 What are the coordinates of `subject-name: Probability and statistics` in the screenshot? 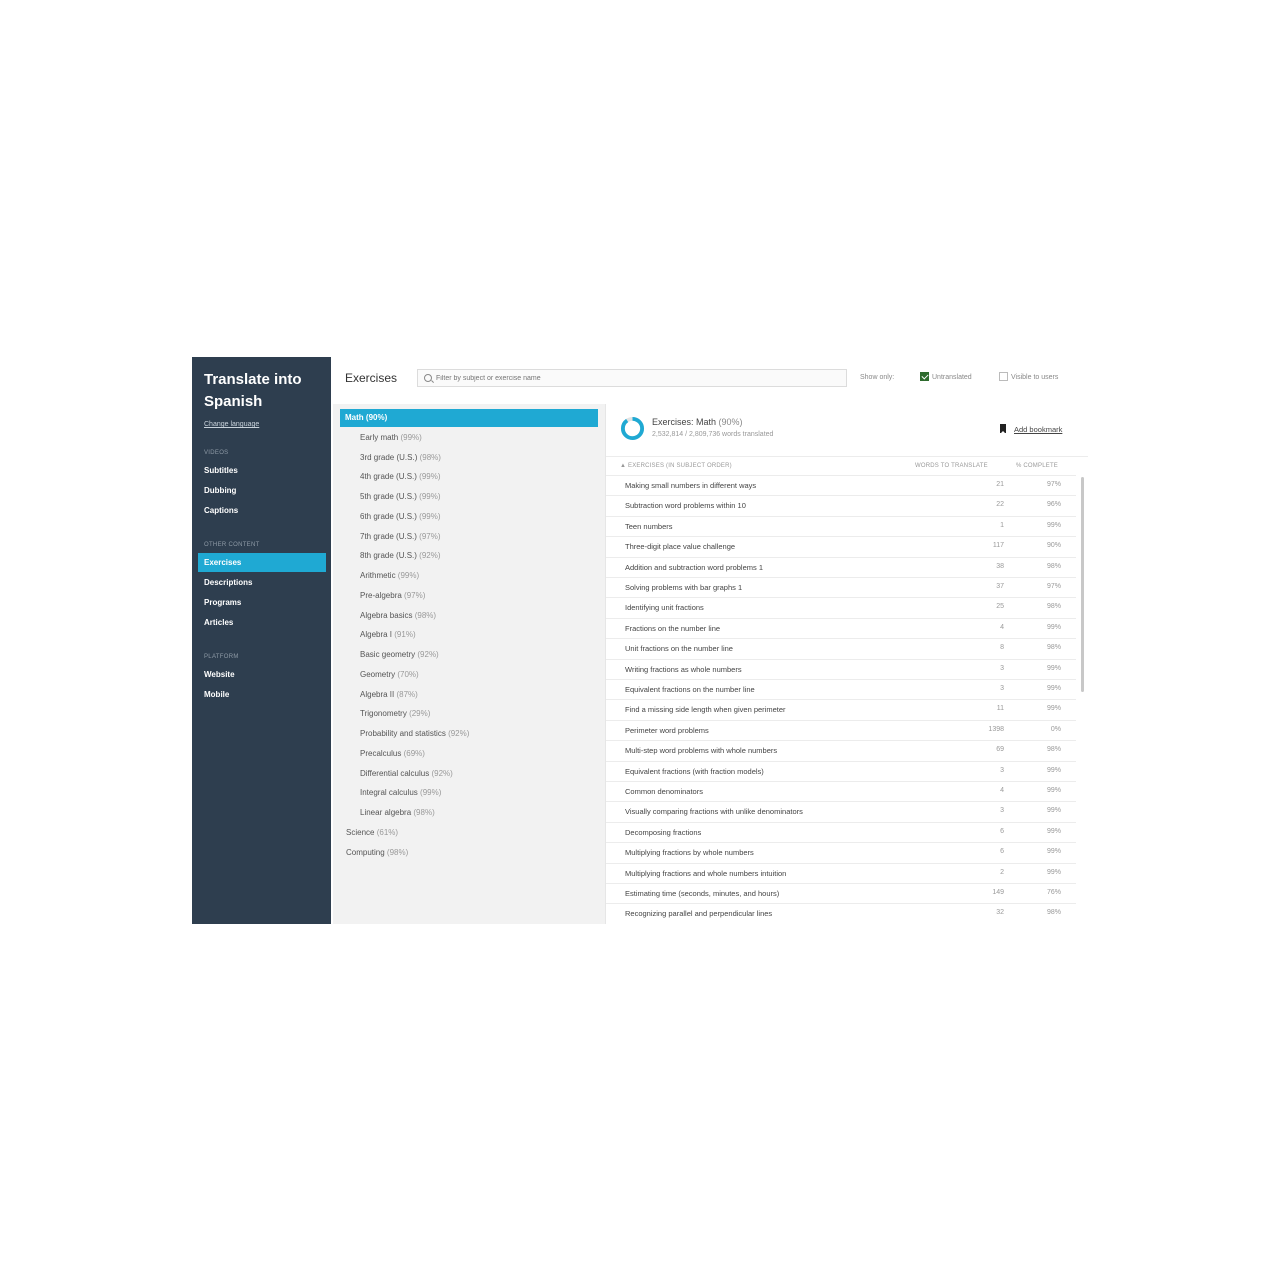 It's located at (403, 733).